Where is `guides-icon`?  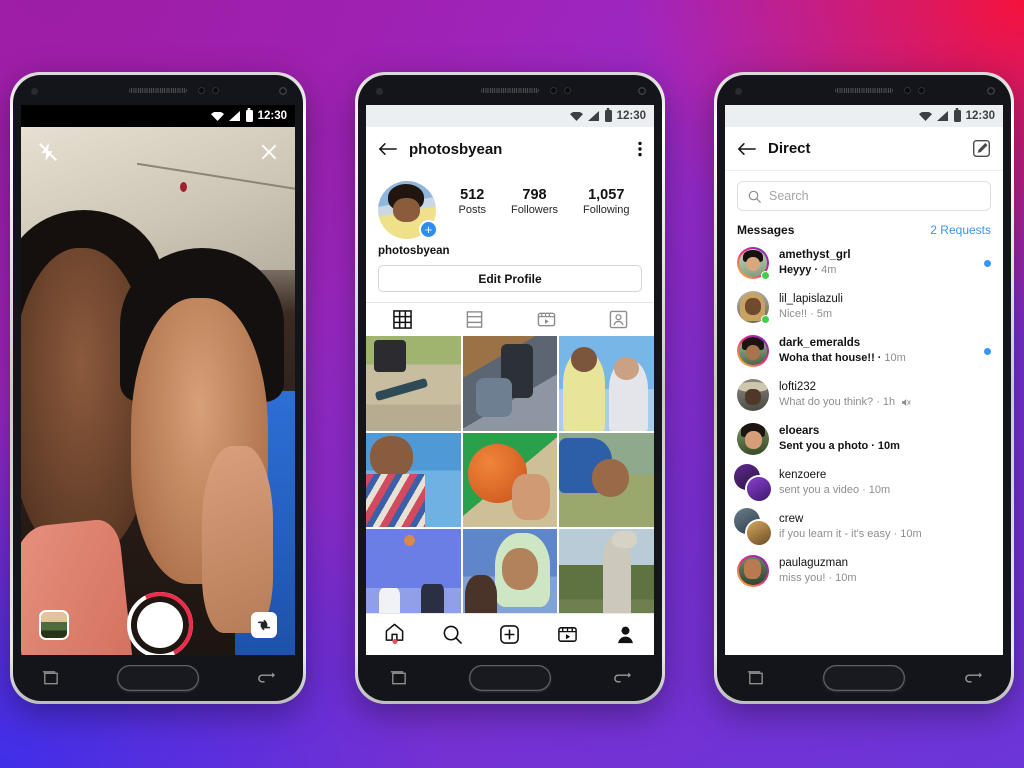
guides-icon is located at coordinates (474, 319).